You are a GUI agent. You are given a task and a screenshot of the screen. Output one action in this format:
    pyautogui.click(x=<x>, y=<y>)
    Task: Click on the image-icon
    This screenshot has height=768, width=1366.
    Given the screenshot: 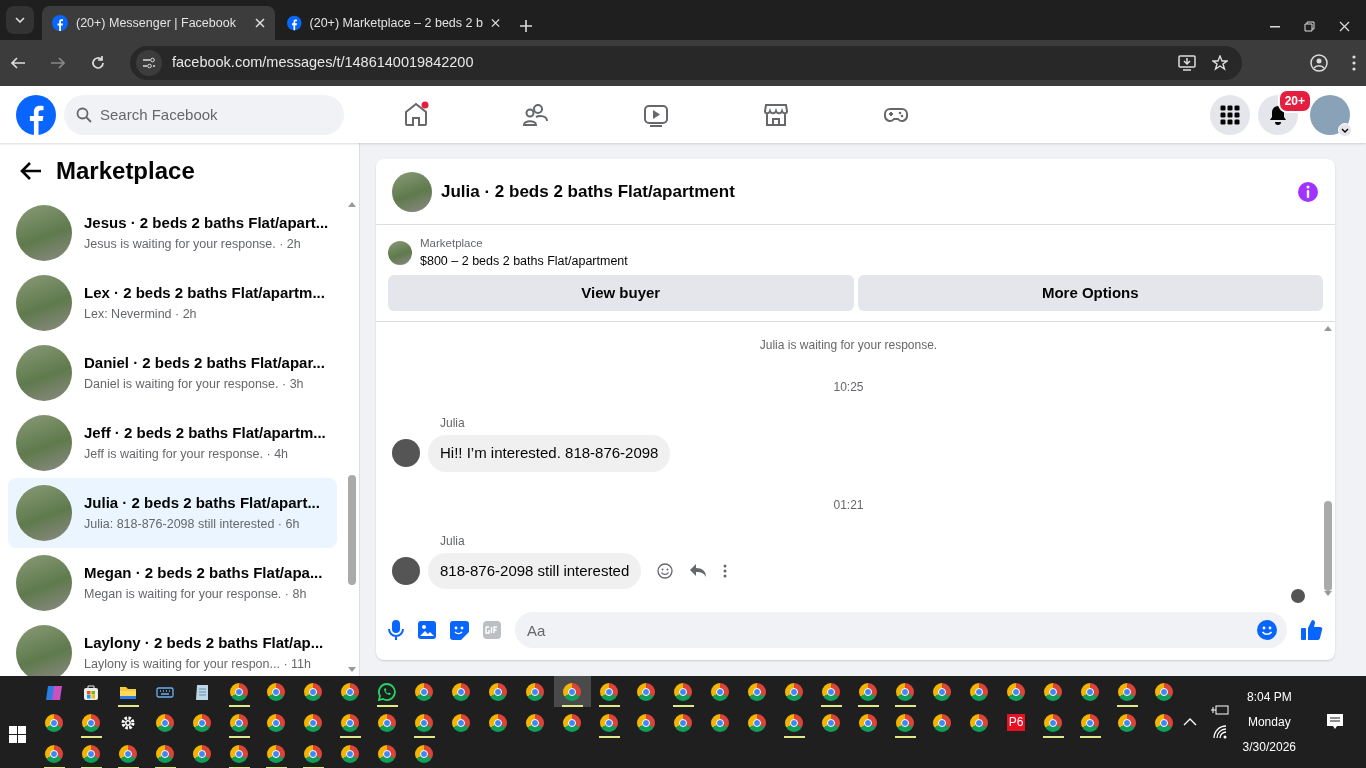 What is the action you would take?
    pyautogui.click(x=427, y=630)
    